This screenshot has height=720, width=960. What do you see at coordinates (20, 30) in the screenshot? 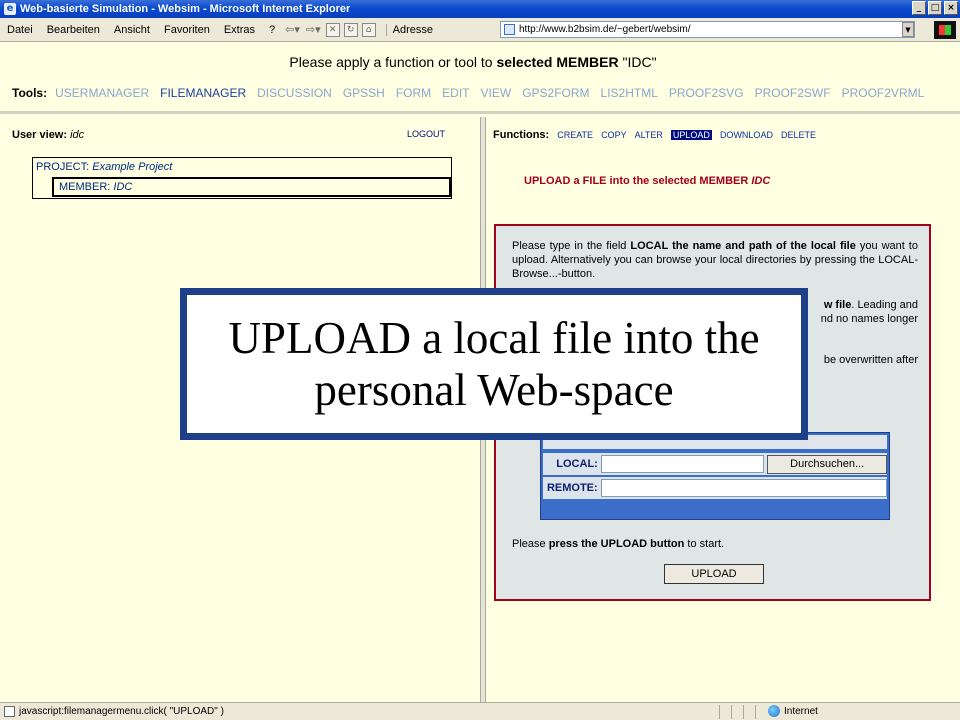
I see `menu-datei: Datei` at bounding box center [20, 30].